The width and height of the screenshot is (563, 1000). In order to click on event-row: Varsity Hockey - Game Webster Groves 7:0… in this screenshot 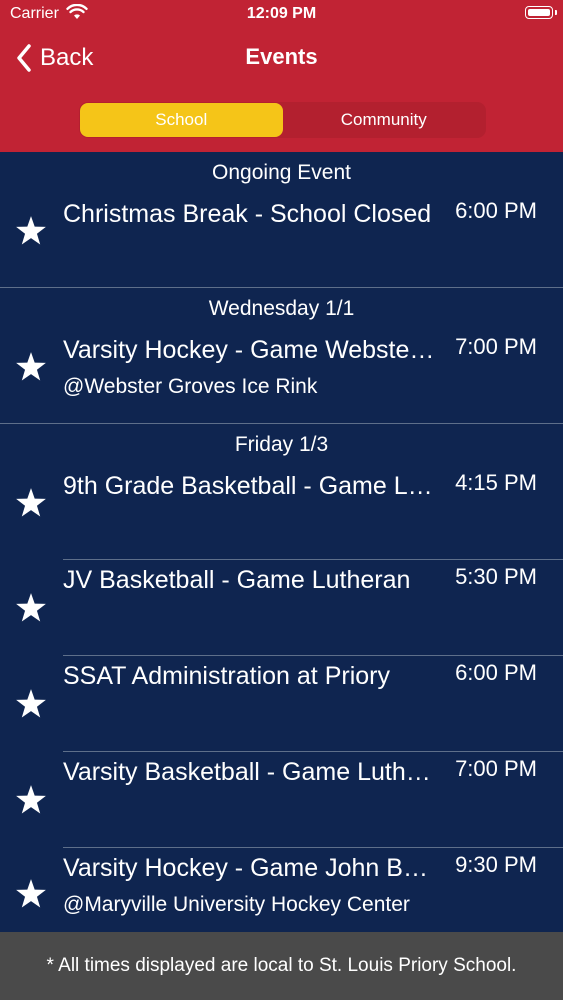, I will do `click(281, 376)`.